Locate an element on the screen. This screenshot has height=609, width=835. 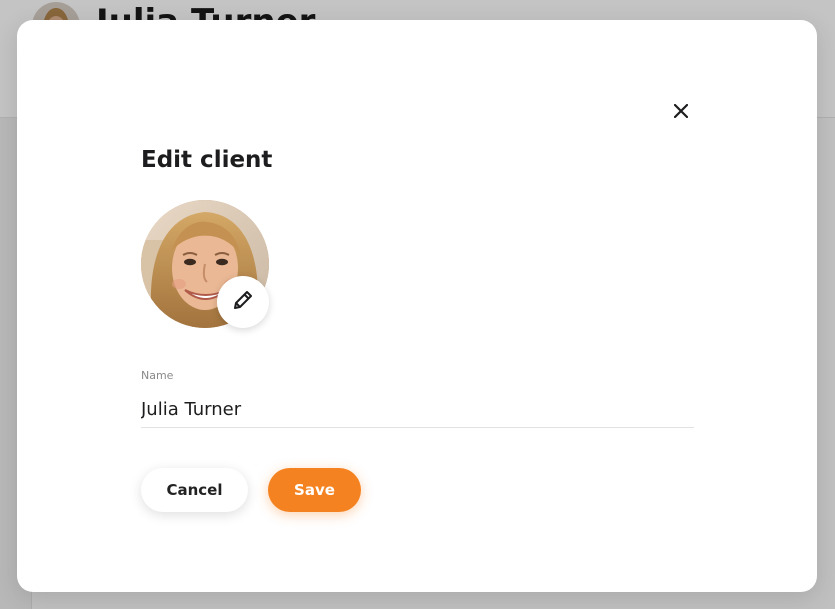
avatar-section is located at coordinates (205, 264).